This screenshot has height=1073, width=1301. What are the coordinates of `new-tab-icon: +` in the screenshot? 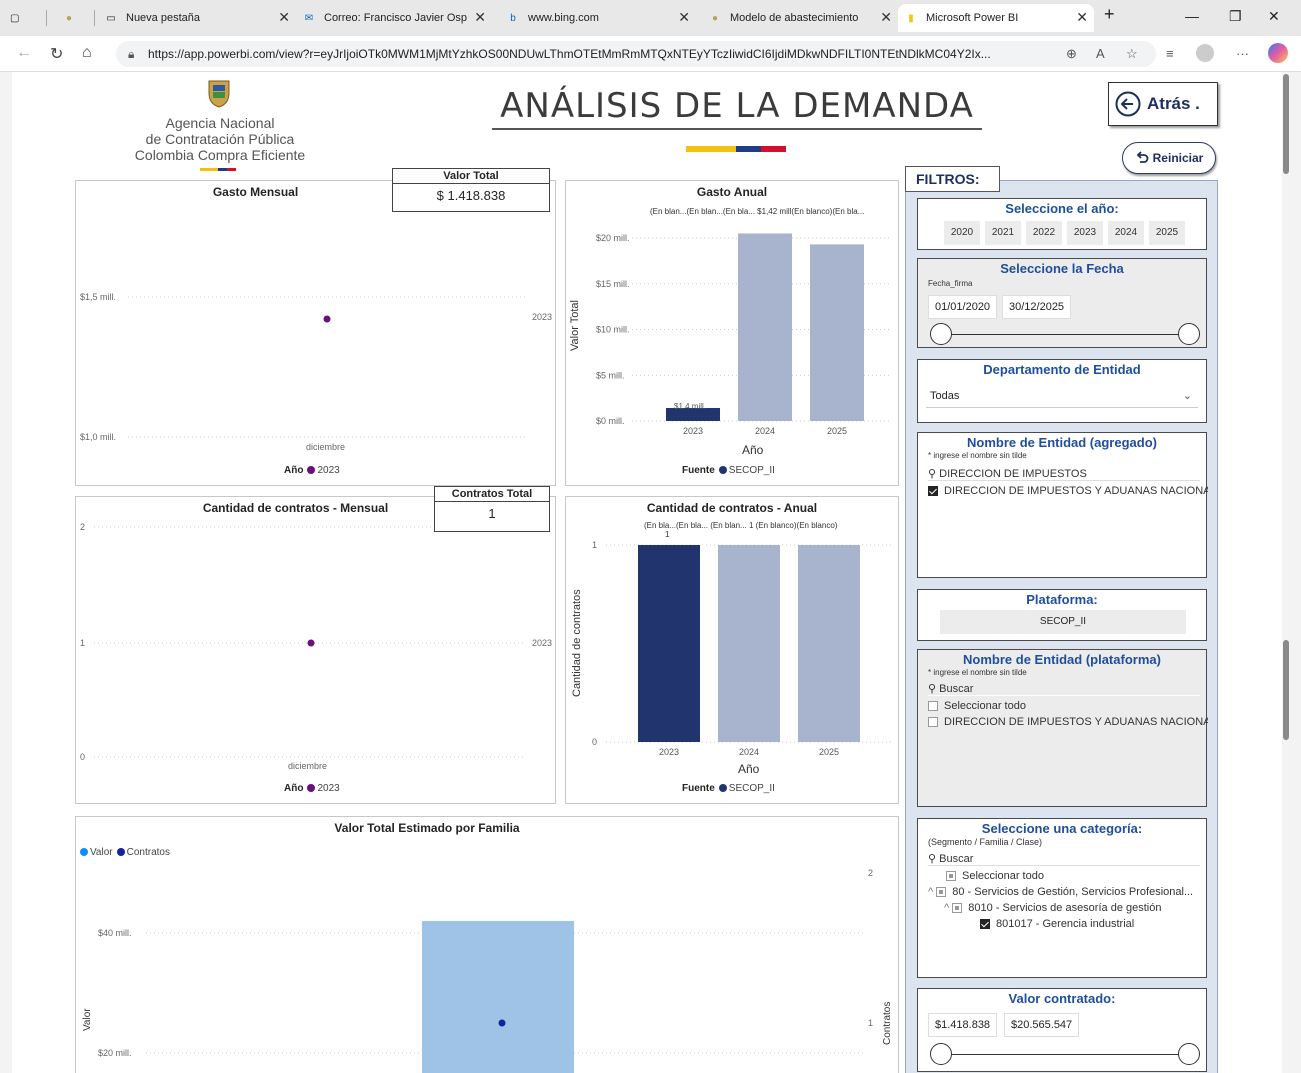 It's located at (1109, 14).